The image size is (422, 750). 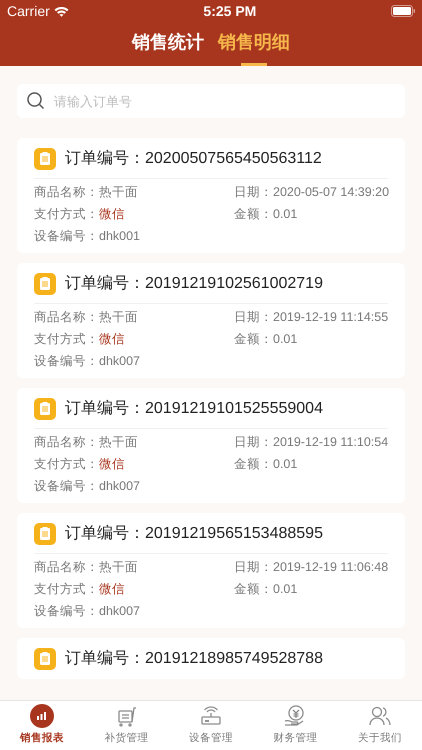 What do you see at coordinates (211, 101) in the screenshot?
I see `search-field: 请输入订单号` at bounding box center [211, 101].